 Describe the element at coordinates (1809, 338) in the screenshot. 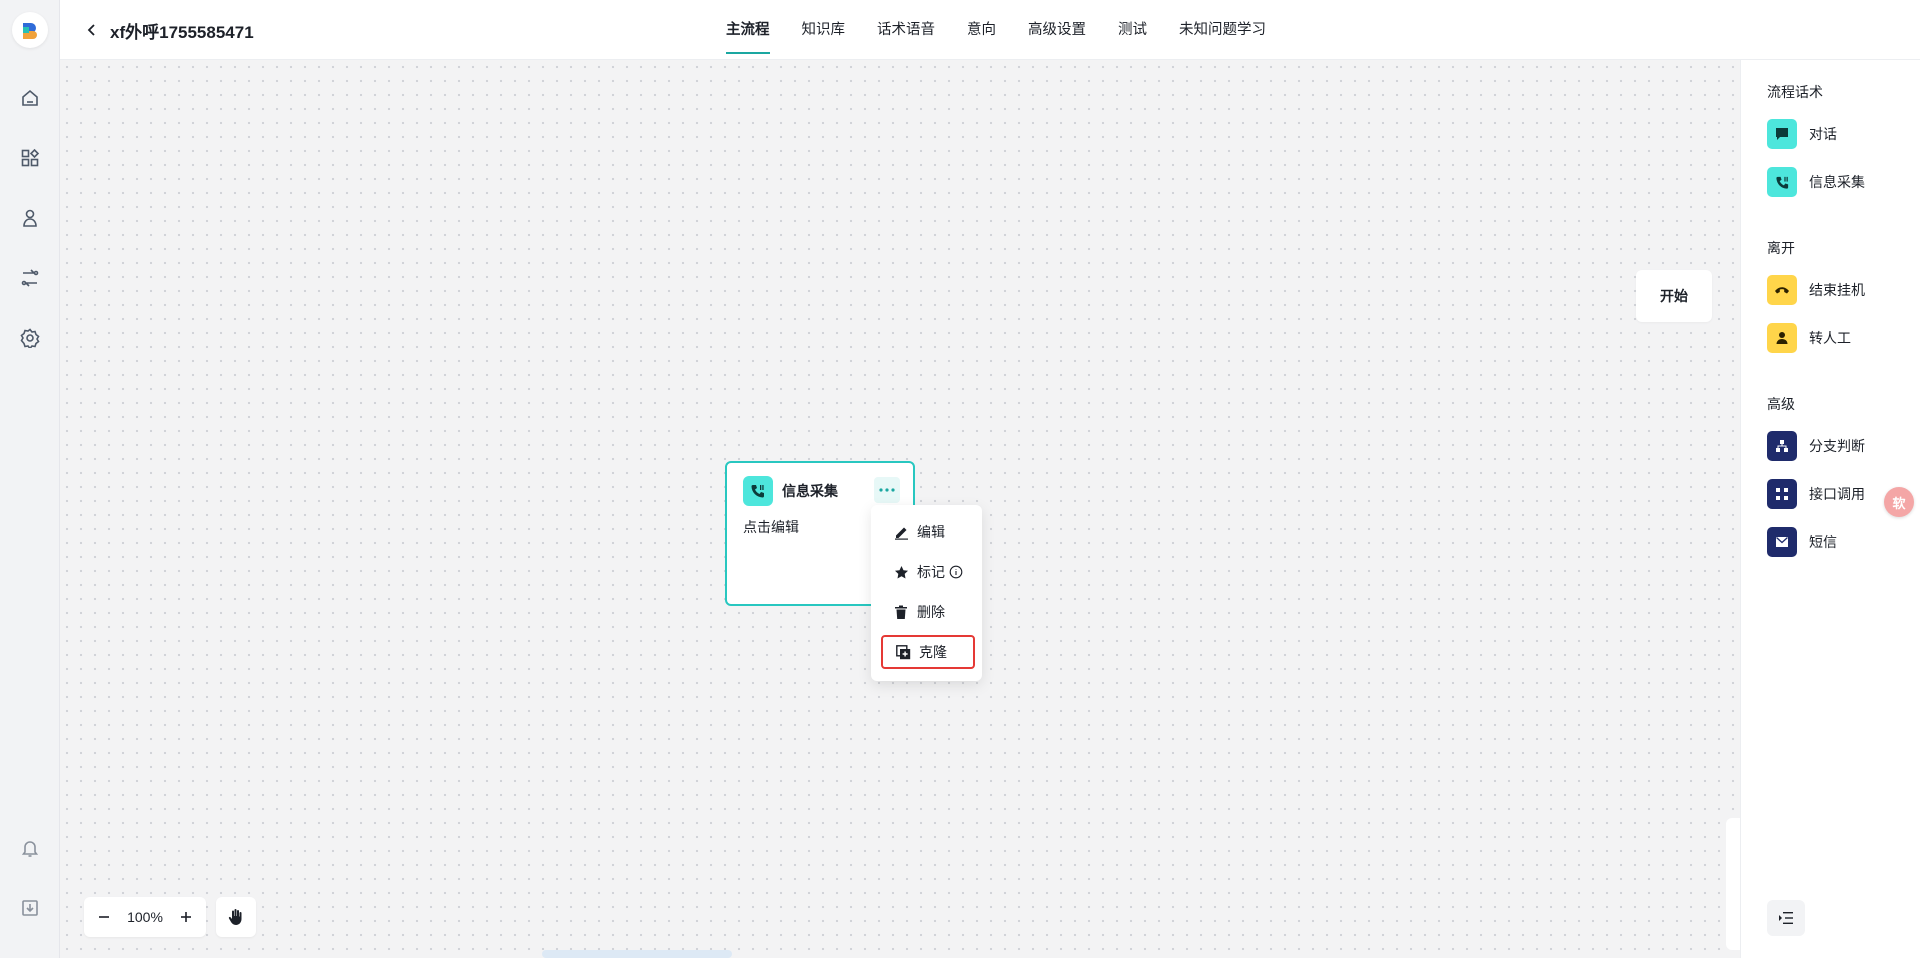

I see `palette-item-transfer-human: 转人工` at that location.